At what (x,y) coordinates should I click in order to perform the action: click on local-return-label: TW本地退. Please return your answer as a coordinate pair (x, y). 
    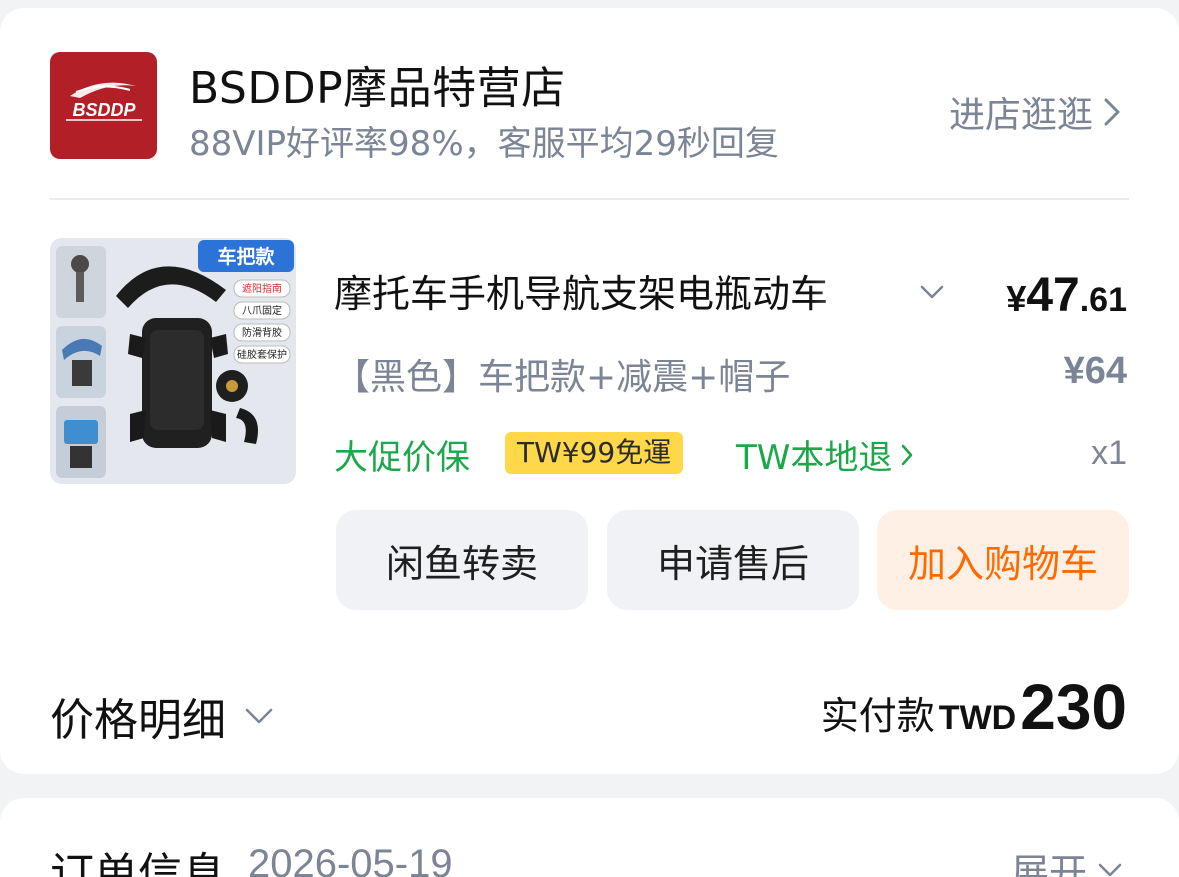
    Looking at the image, I should click on (814, 458).